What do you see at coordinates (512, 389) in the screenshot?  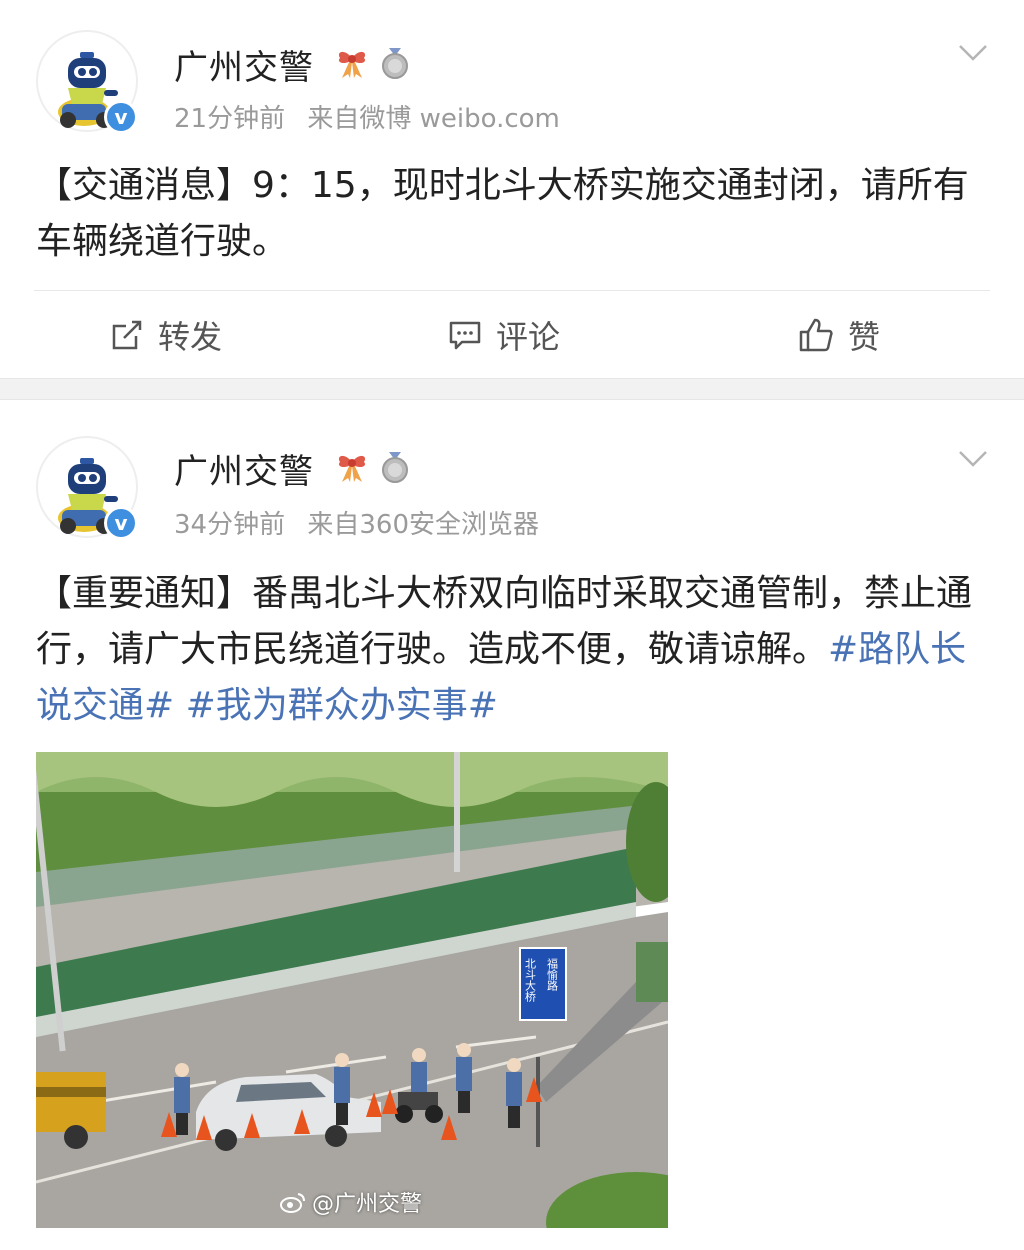 I see `post-separator` at bounding box center [512, 389].